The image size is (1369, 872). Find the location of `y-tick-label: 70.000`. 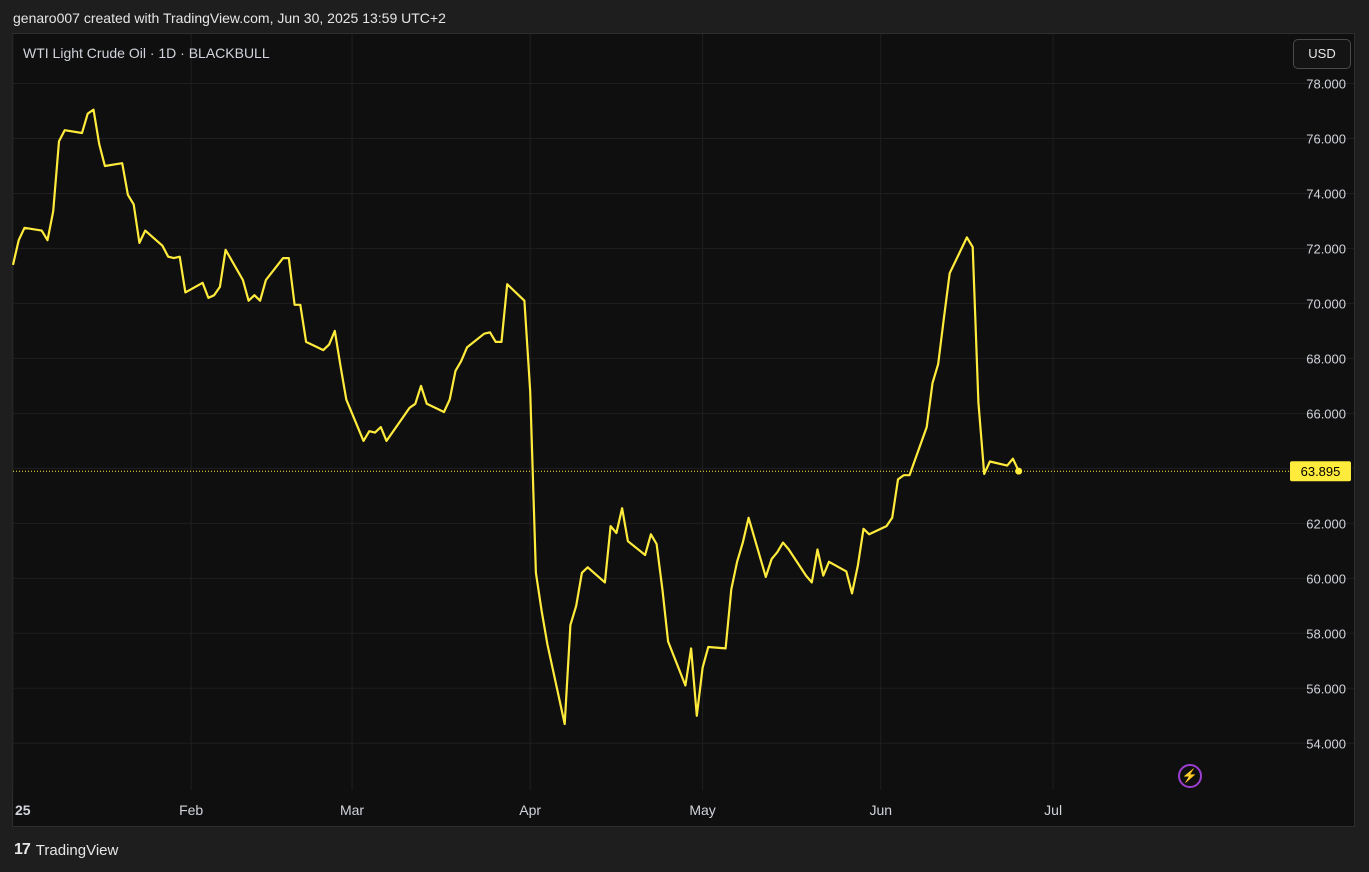

y-tick-label: 70.000 is located at coordinates (1326, 303).